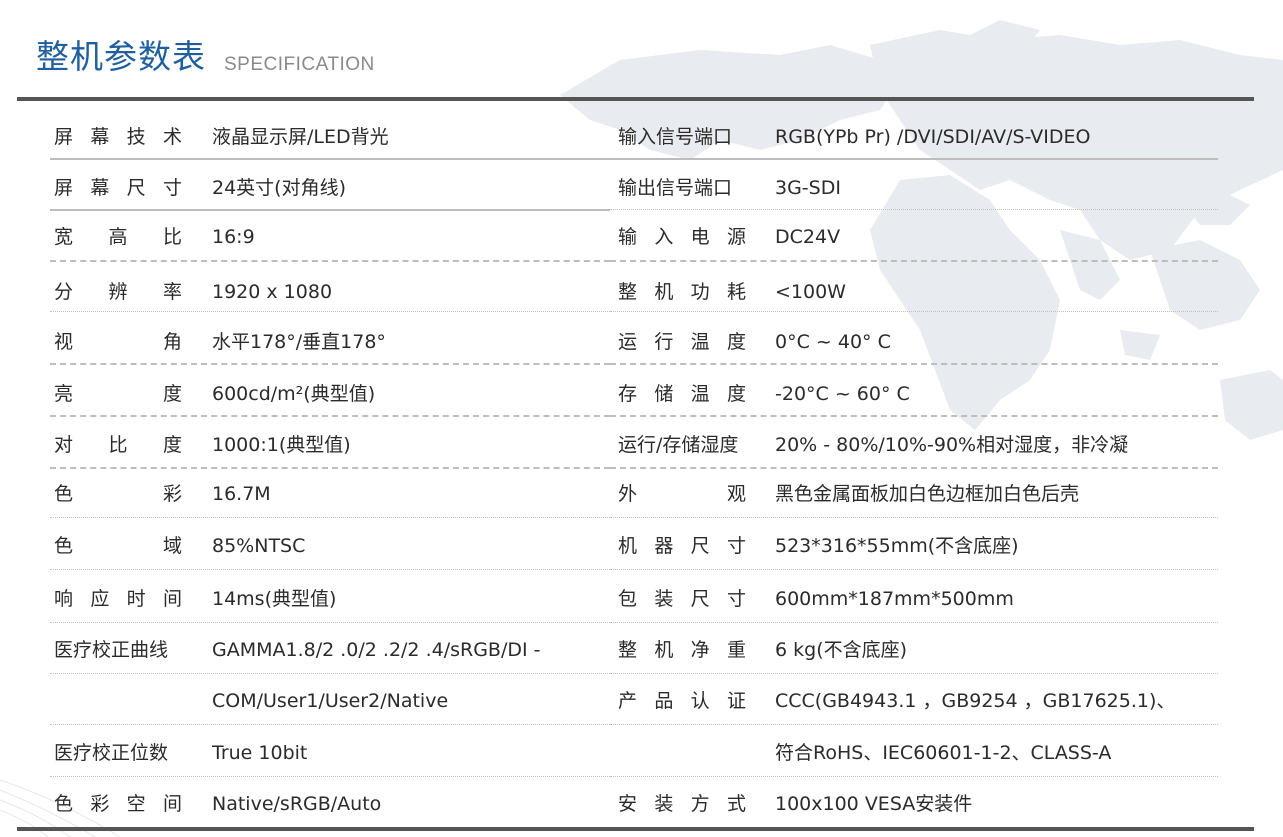  I want to click on label-char: 分, so click(64, 292).